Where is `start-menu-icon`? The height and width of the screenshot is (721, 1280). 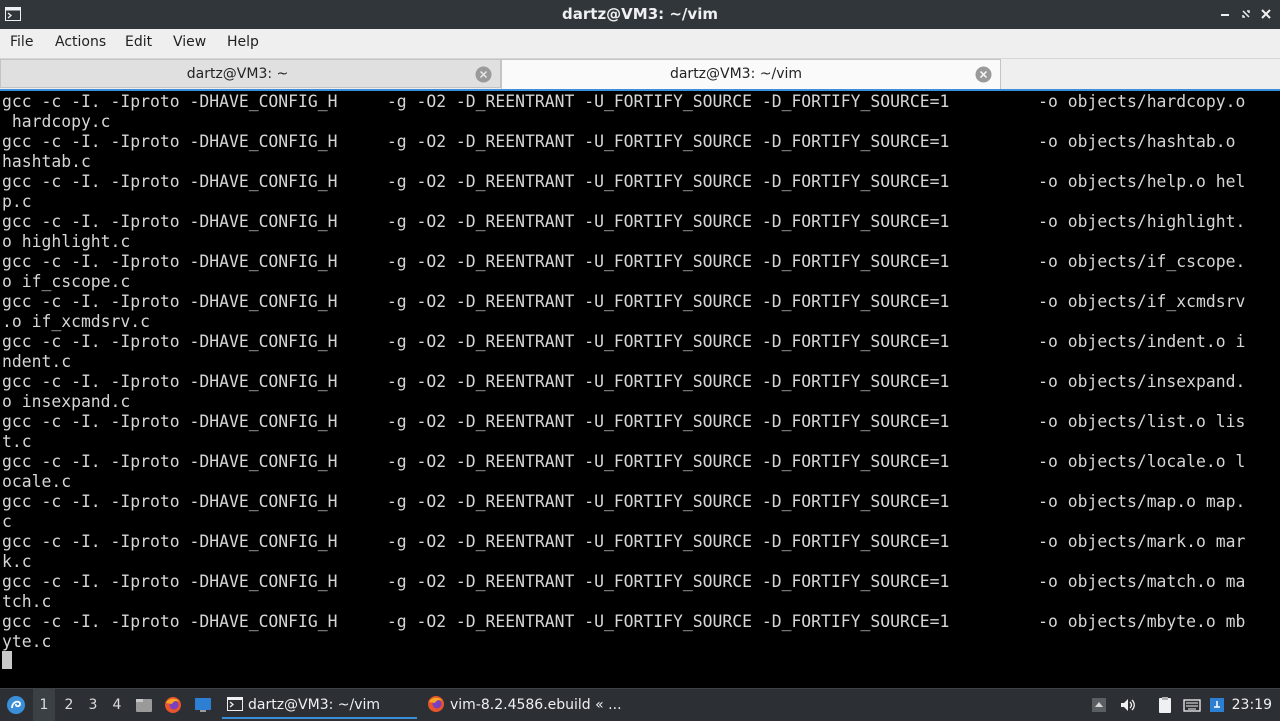 start-menu-icon is located at coordinates (16, 705).